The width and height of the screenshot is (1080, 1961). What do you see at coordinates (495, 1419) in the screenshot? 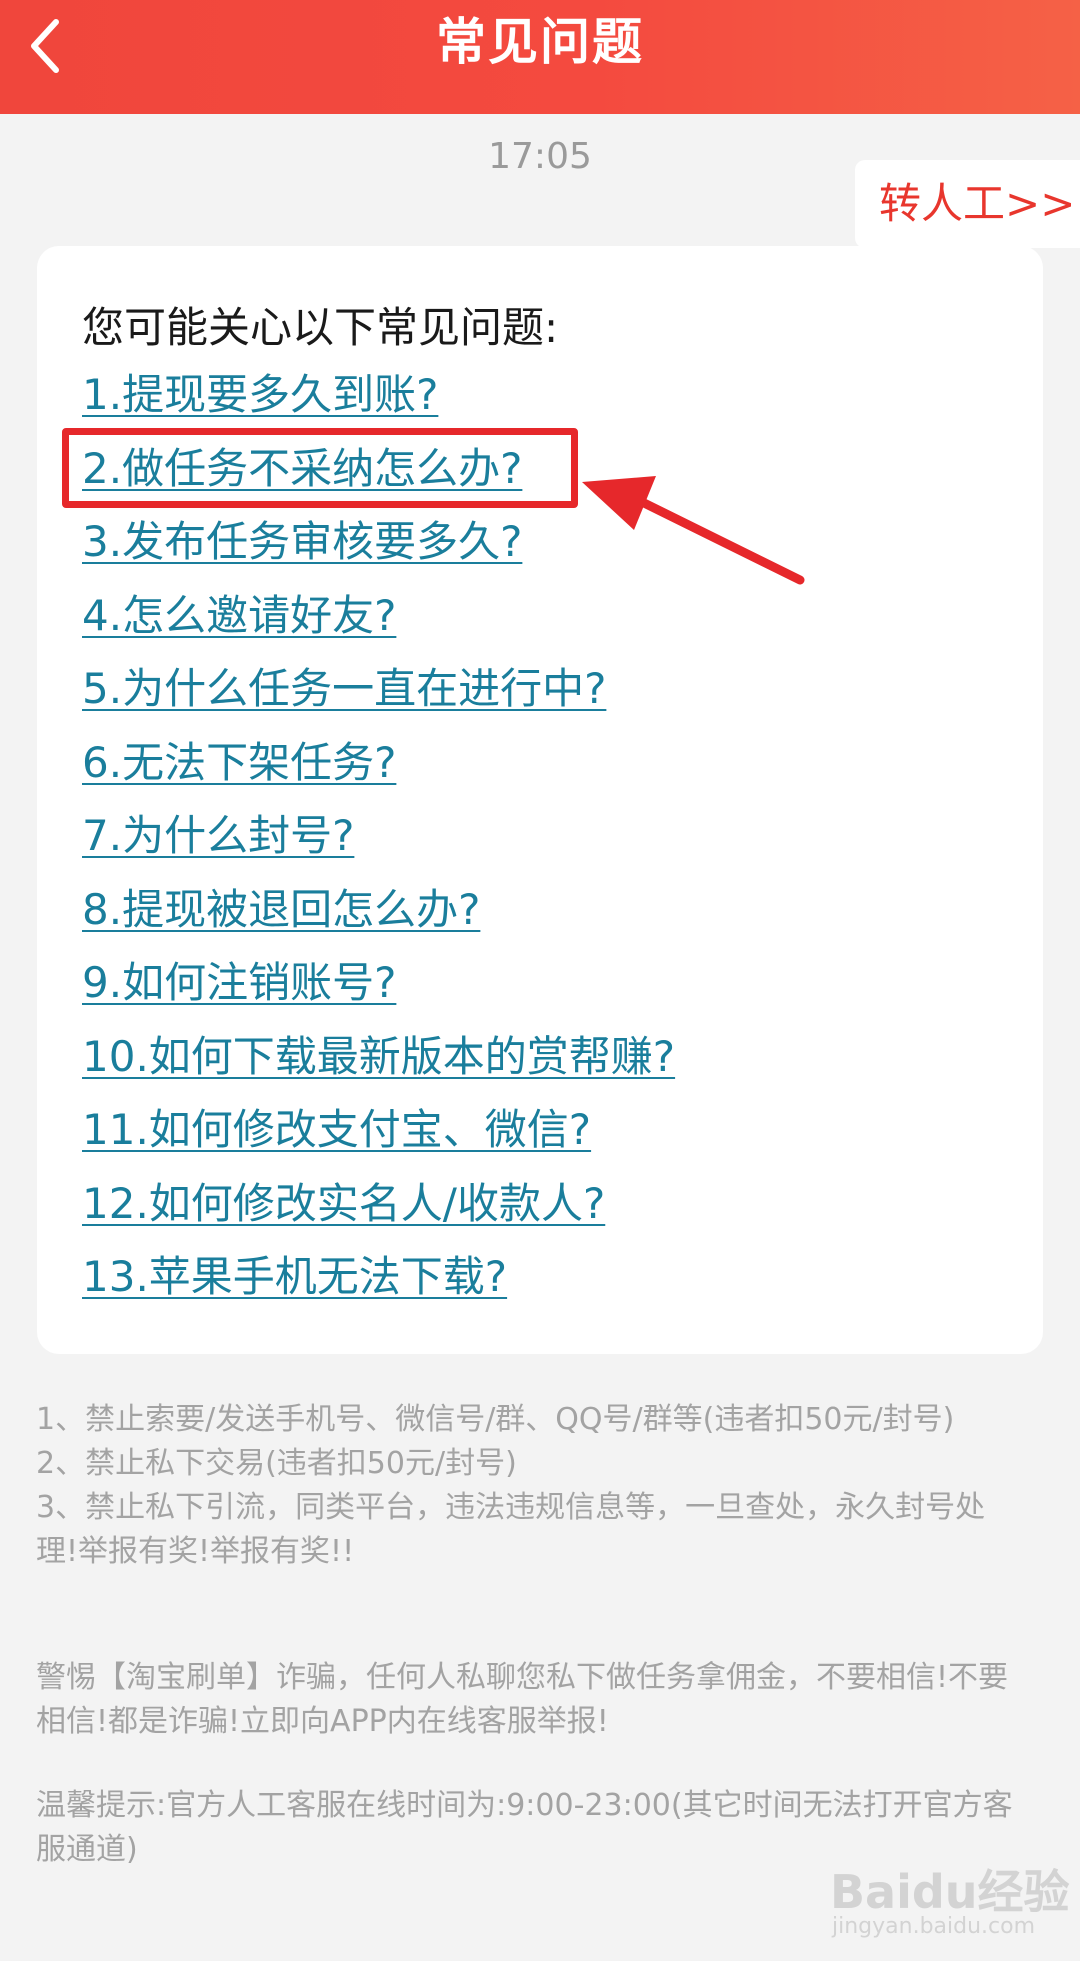
I see `rule-1: 1、禁止索要/发送手机号、微信号/群、QQ号/群等(违者扣50元/封号)` at bounding box center [495, 1419].